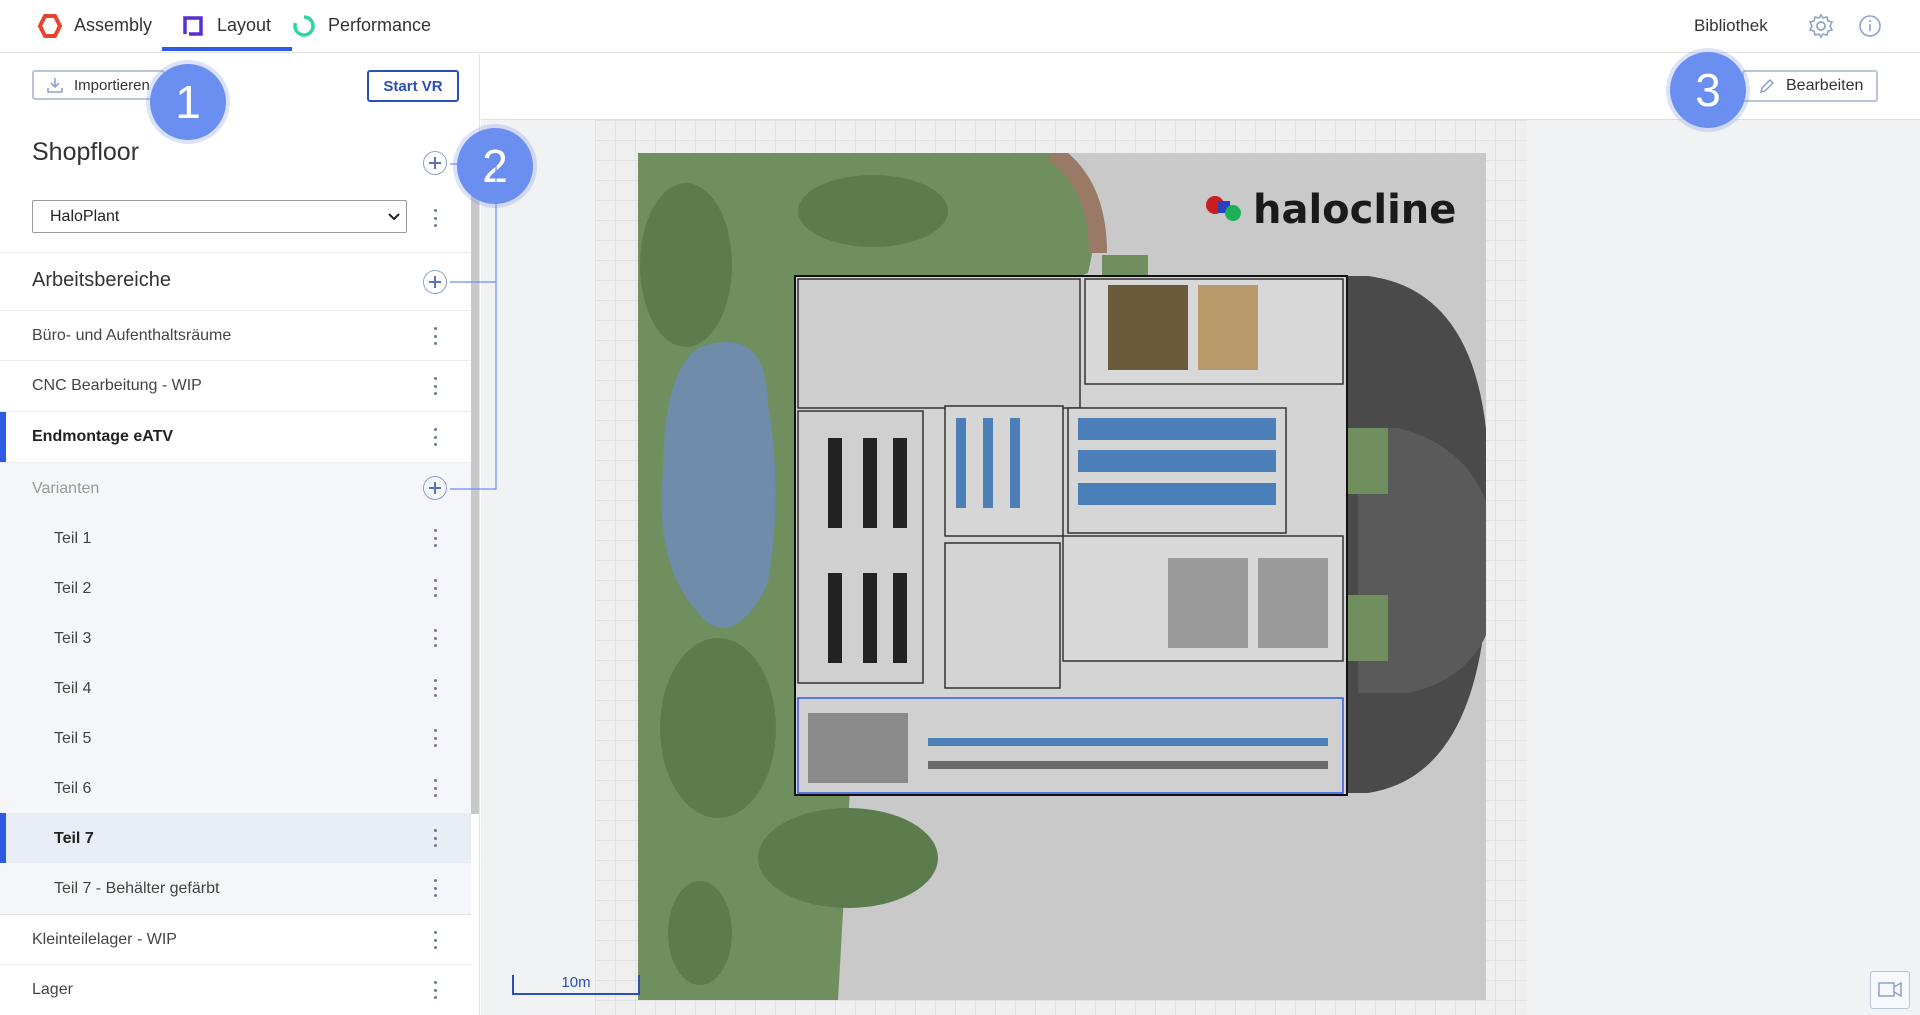  What do you see at coordinates (219, 216) in the screenshot?
I see `shopfloor-select: HaloPlant` at bounding box center [219, 216].